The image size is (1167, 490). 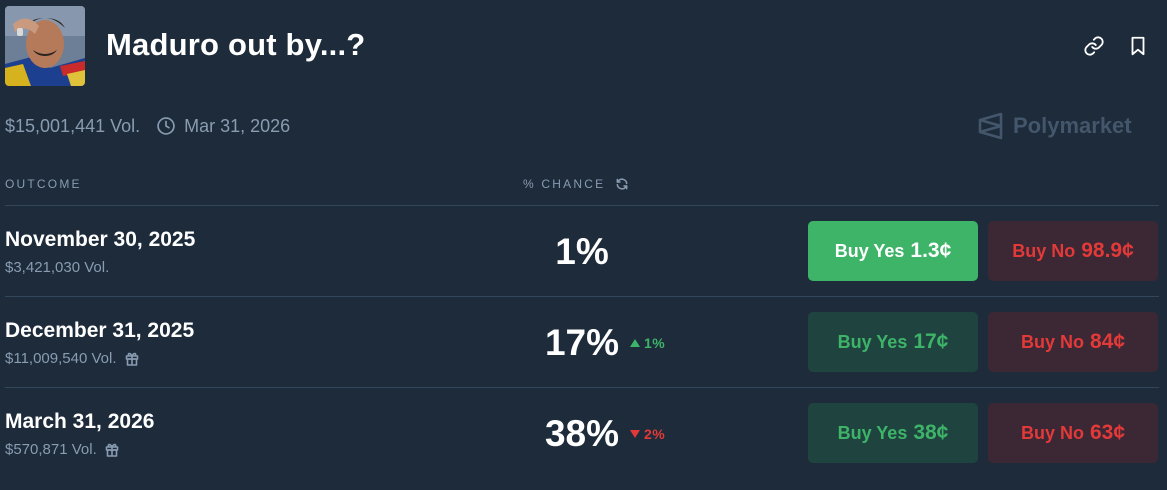 I want to click on buy-no-button: Buy No 84¢, so click(x=1073, y=342).